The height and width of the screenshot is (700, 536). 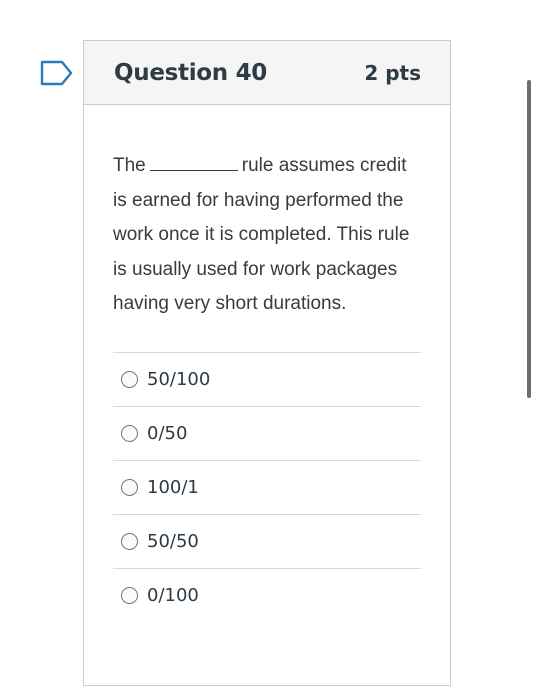 I want to click on answer-label: 50/50, so click(x=173, y=541).